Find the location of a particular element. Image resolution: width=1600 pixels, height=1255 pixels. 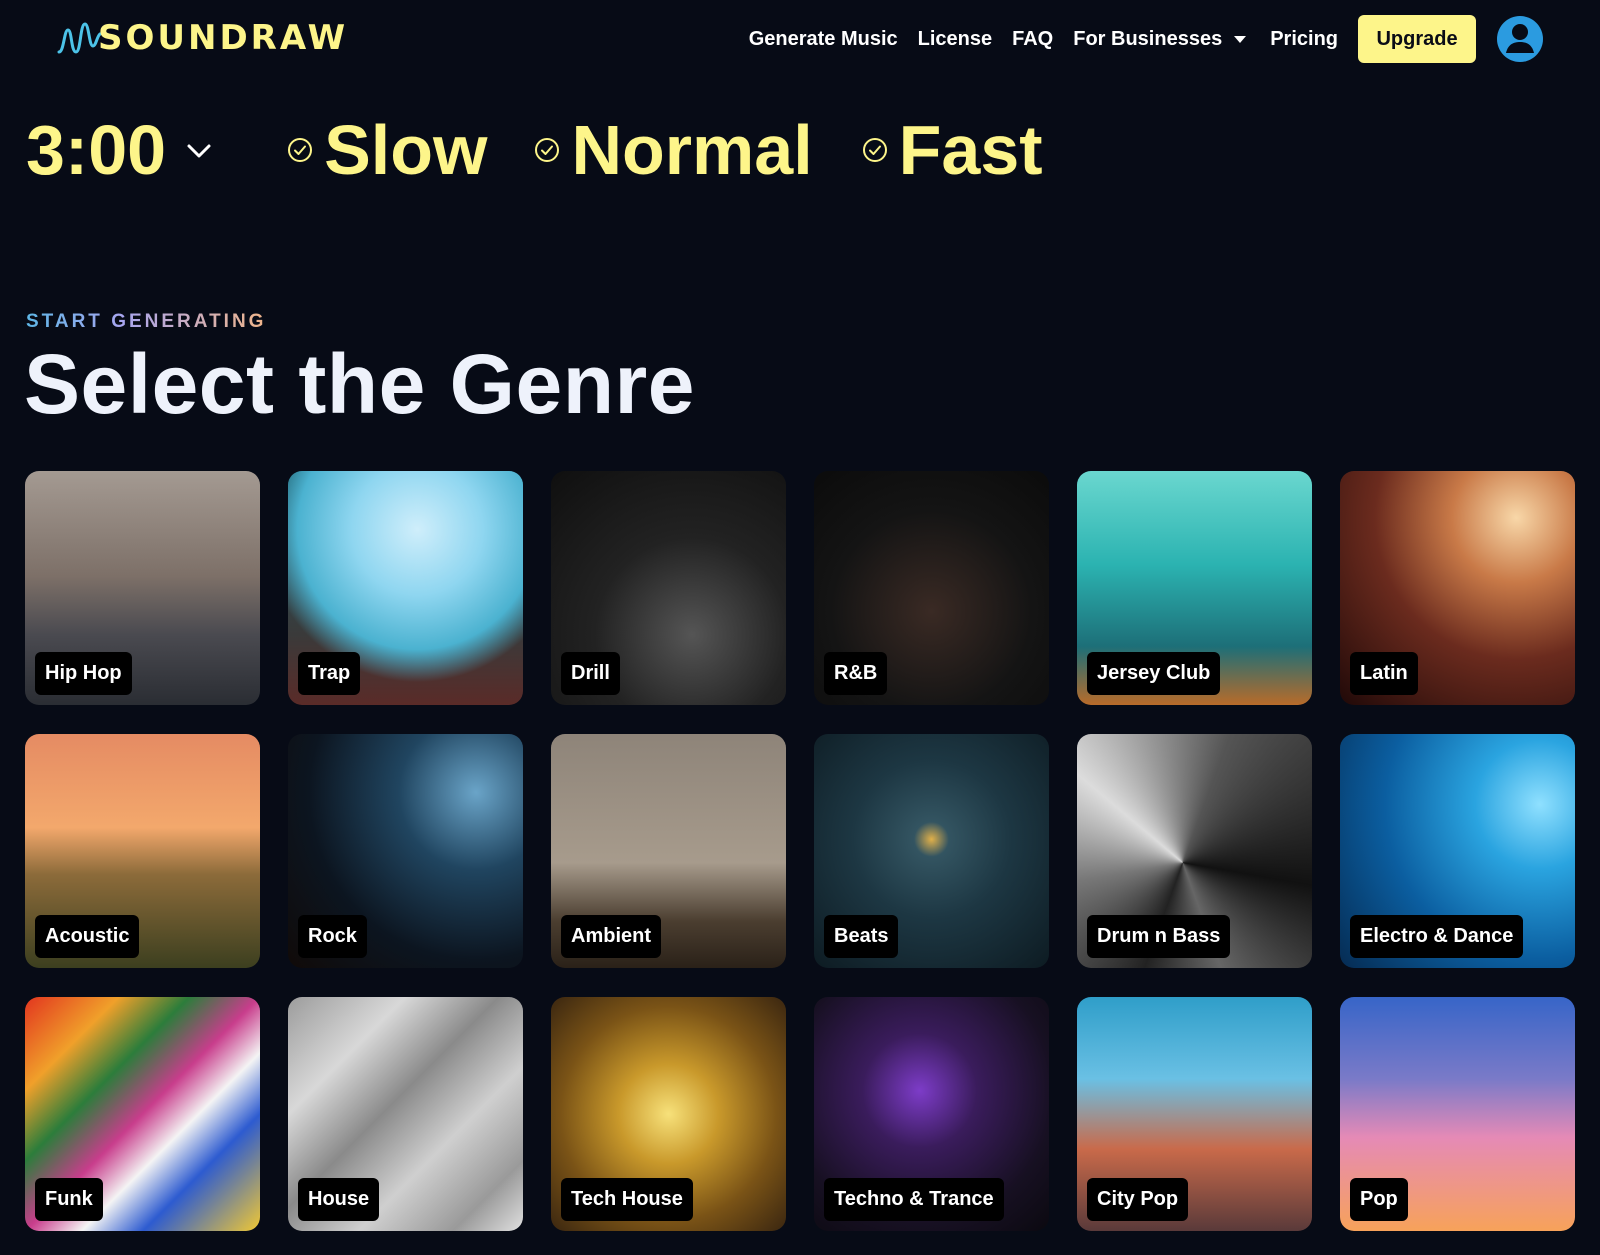

genre-label: Ambient is located at coordinates (611, 936).